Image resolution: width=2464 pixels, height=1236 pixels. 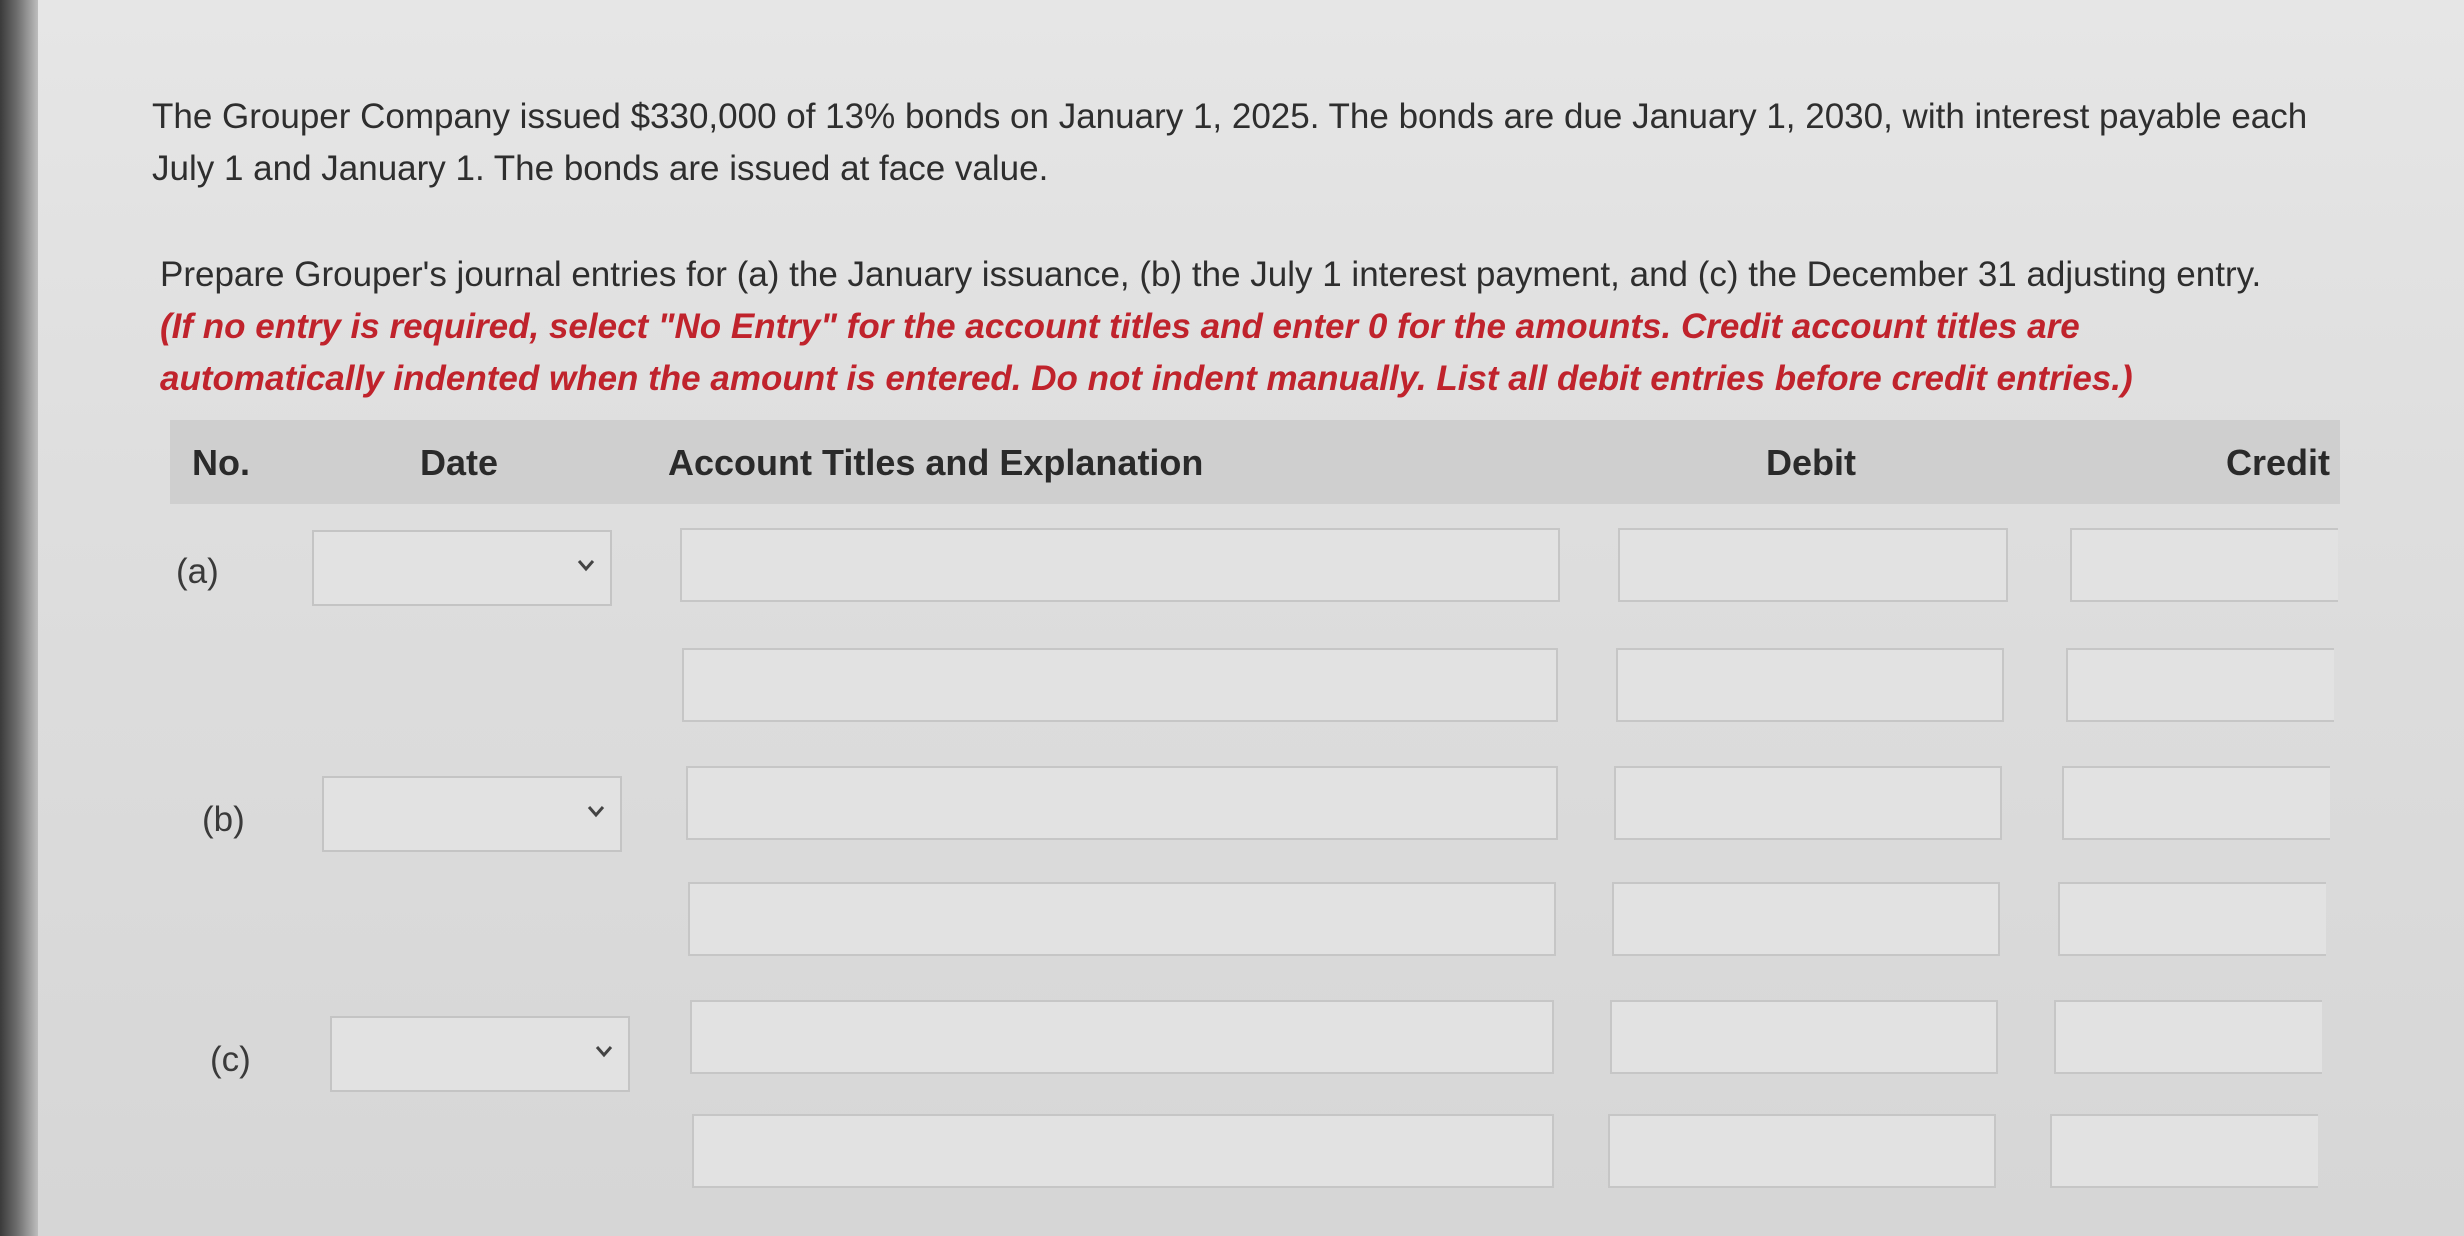 What do you see at coordinates (480, 1054) in the screenshot?
I see `date-select-c` at bounding box center [480, 1054].